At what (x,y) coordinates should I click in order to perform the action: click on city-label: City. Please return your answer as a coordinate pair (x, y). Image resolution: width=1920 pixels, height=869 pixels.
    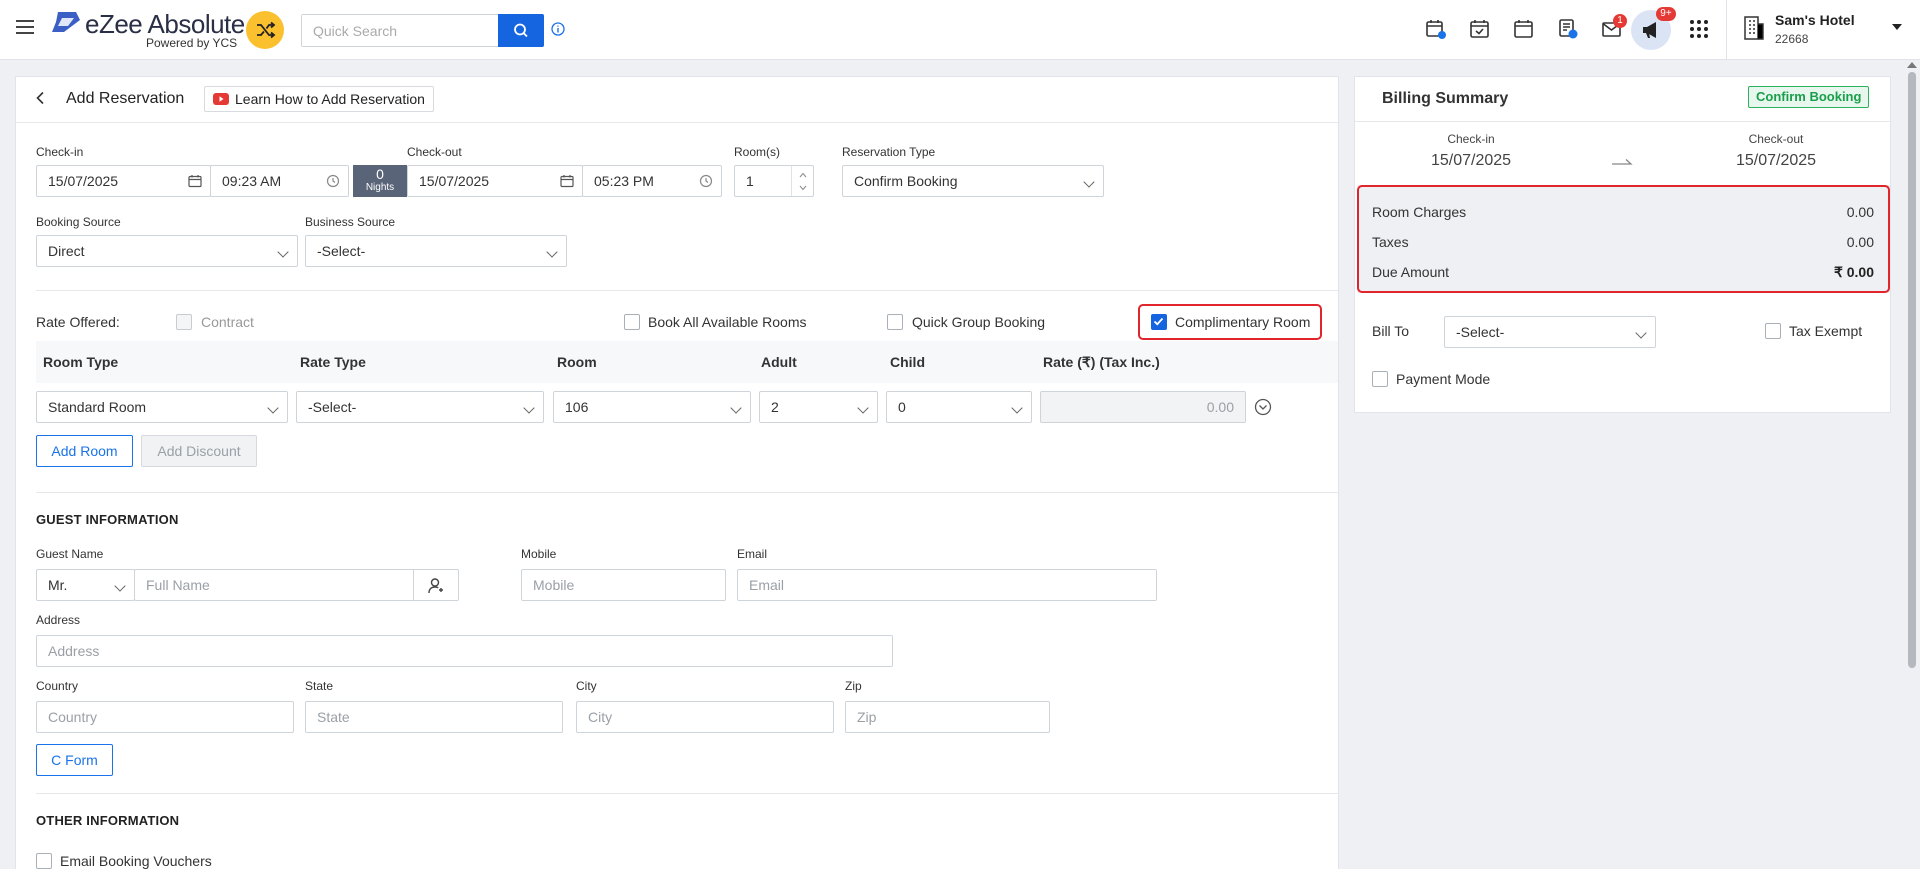
    Looking at the image, I should click on (586, 686).